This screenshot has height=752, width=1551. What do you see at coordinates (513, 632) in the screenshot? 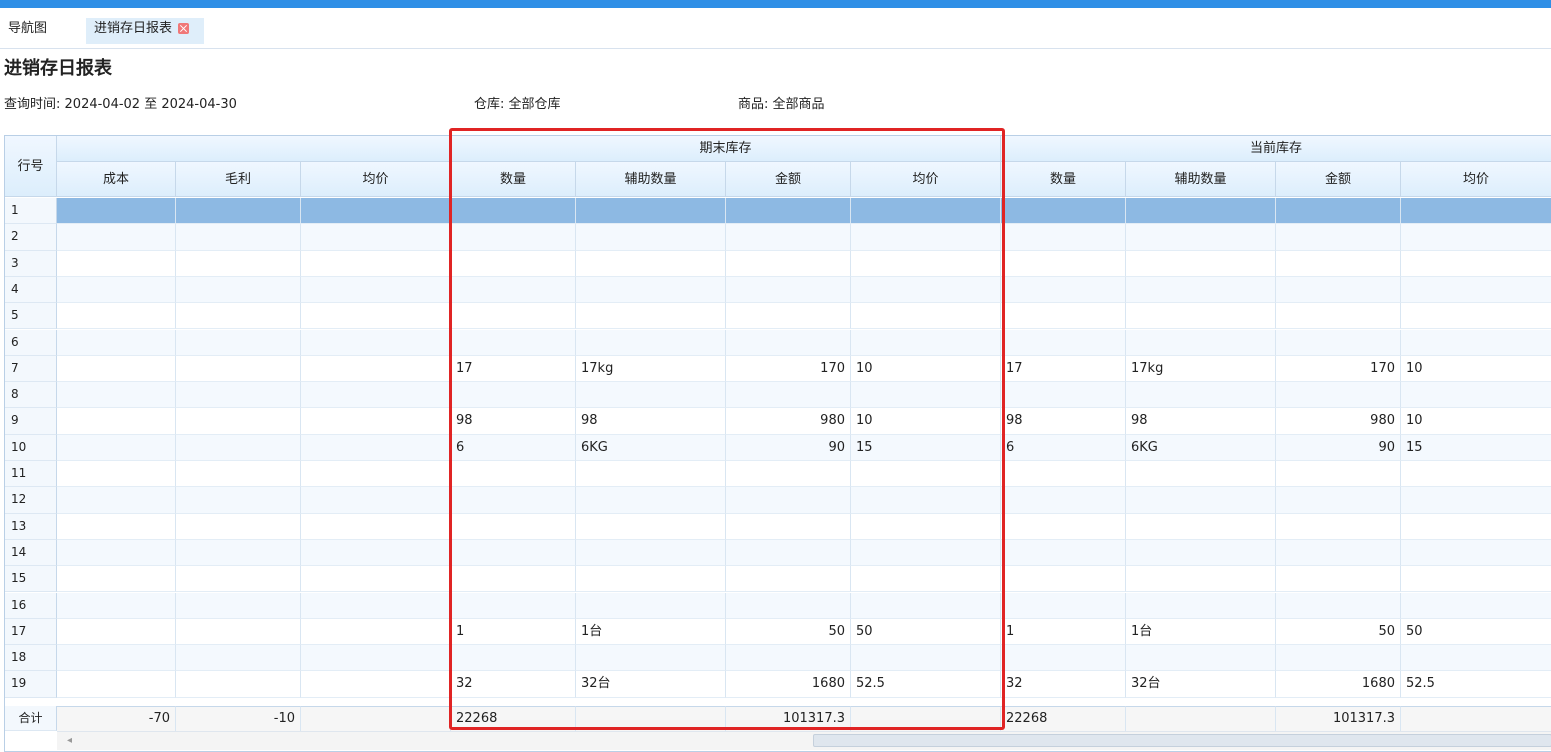
I see `table-cell: 1` at bounding box center [513, 632].